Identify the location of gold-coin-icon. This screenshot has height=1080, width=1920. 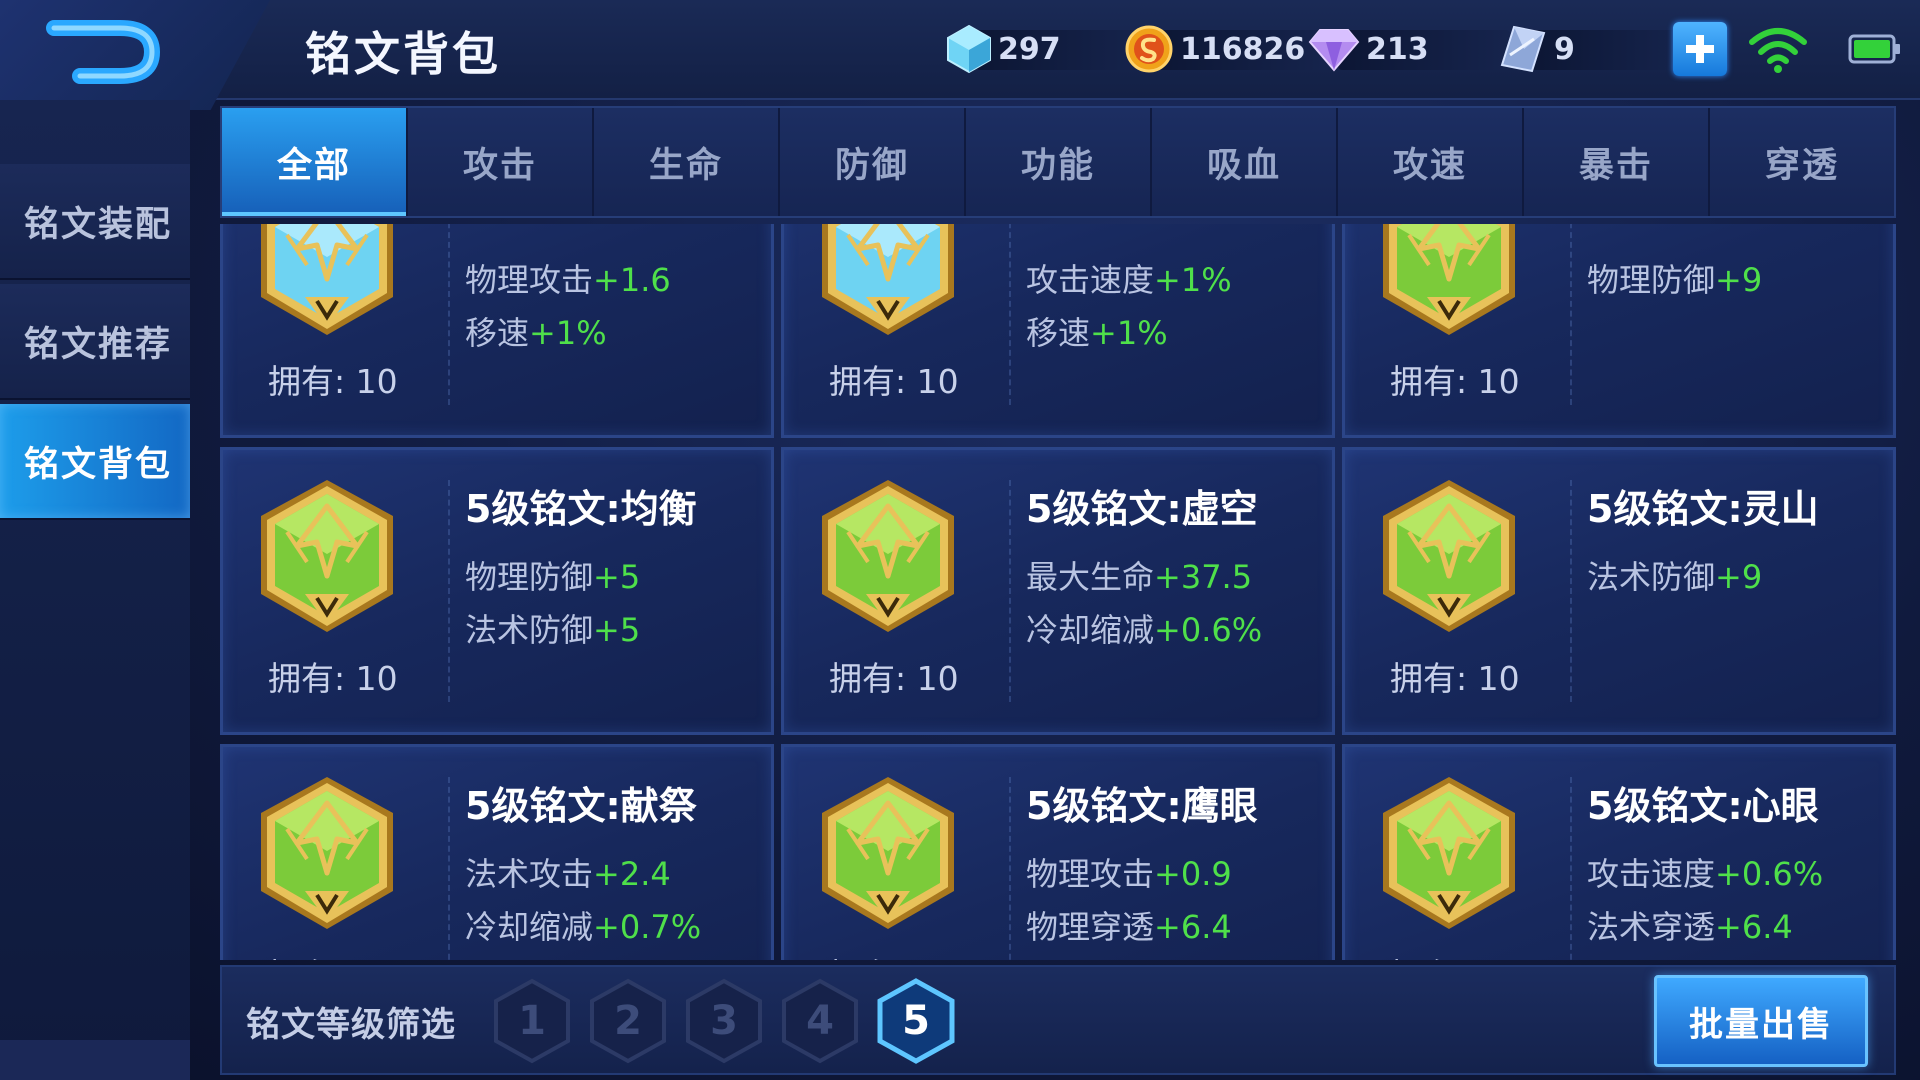
(1149, 49).